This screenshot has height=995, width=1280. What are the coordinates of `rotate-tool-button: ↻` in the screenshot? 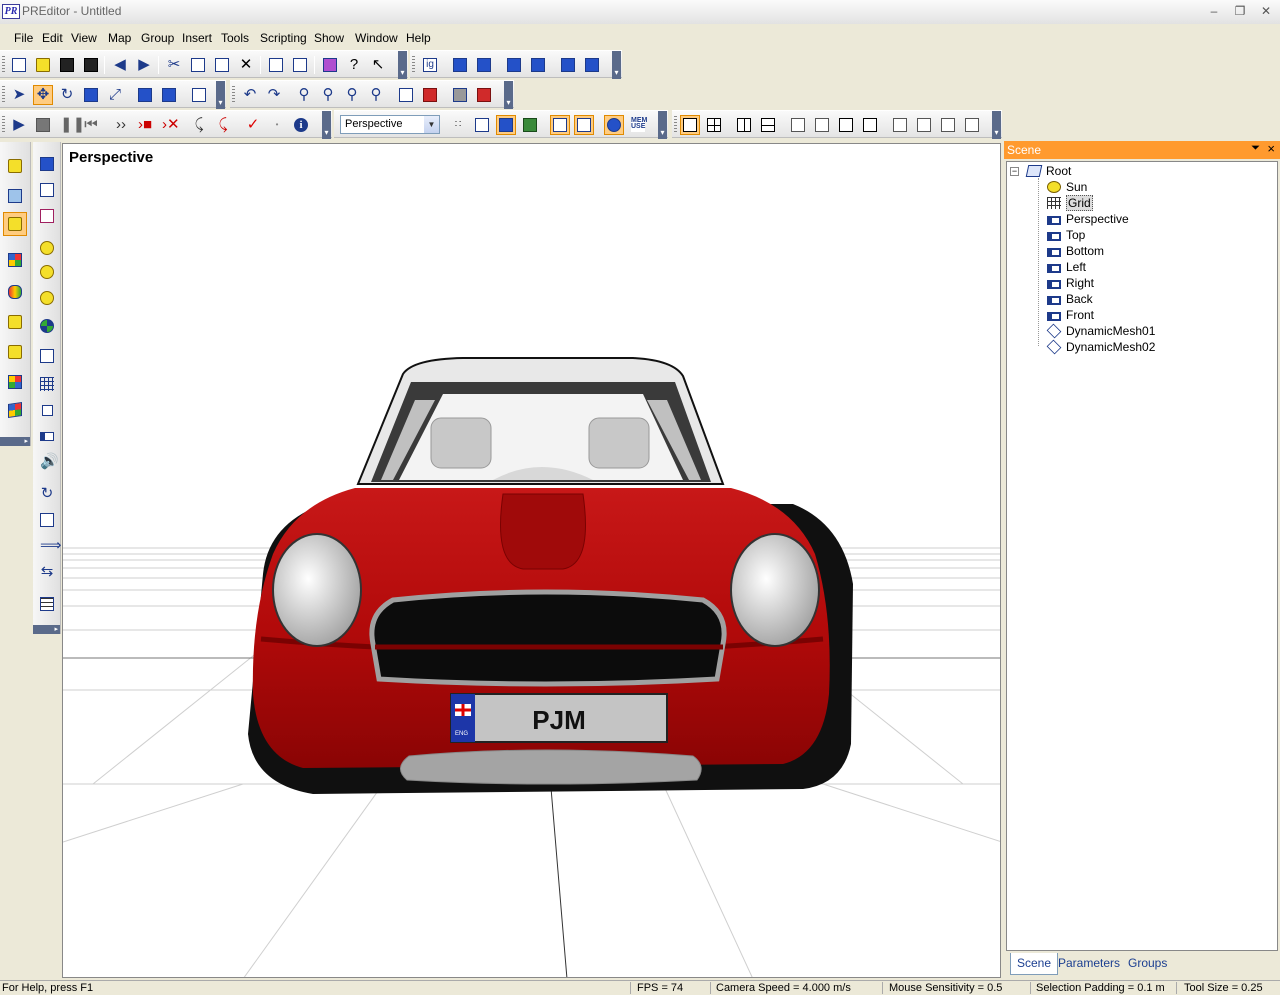 It's located at (67, 95).